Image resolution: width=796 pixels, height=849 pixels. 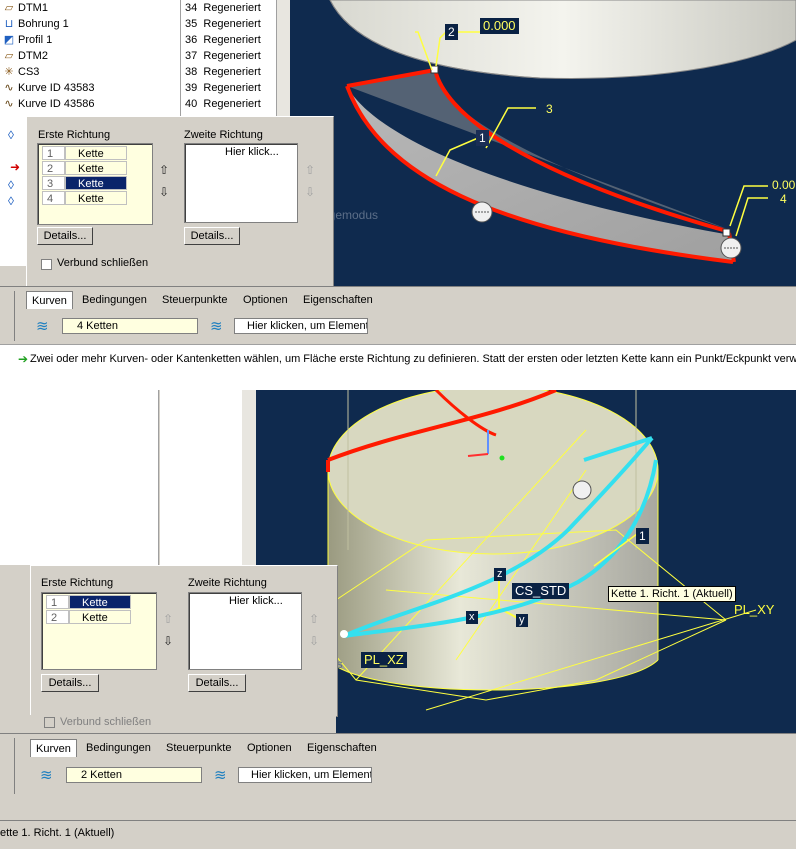 What do you see at coordinates (223, 24) in the screenshot?
I see `status-row: 35 Regeneriert` at bounding box center [223, 24].